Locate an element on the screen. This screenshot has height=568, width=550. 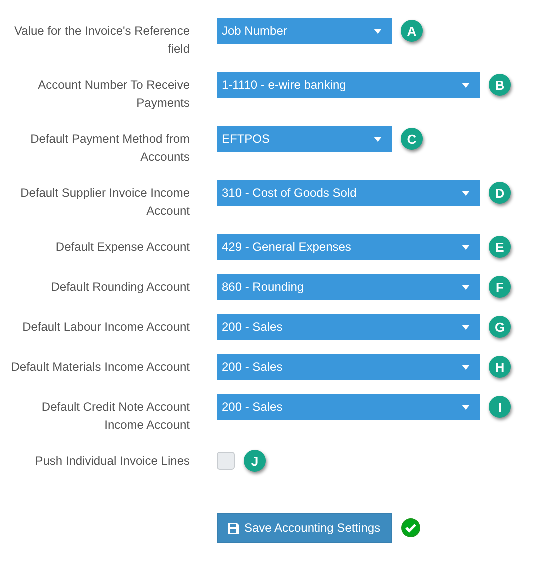
field-label: Default Materials Income Account is located at coordinates (100, 367).